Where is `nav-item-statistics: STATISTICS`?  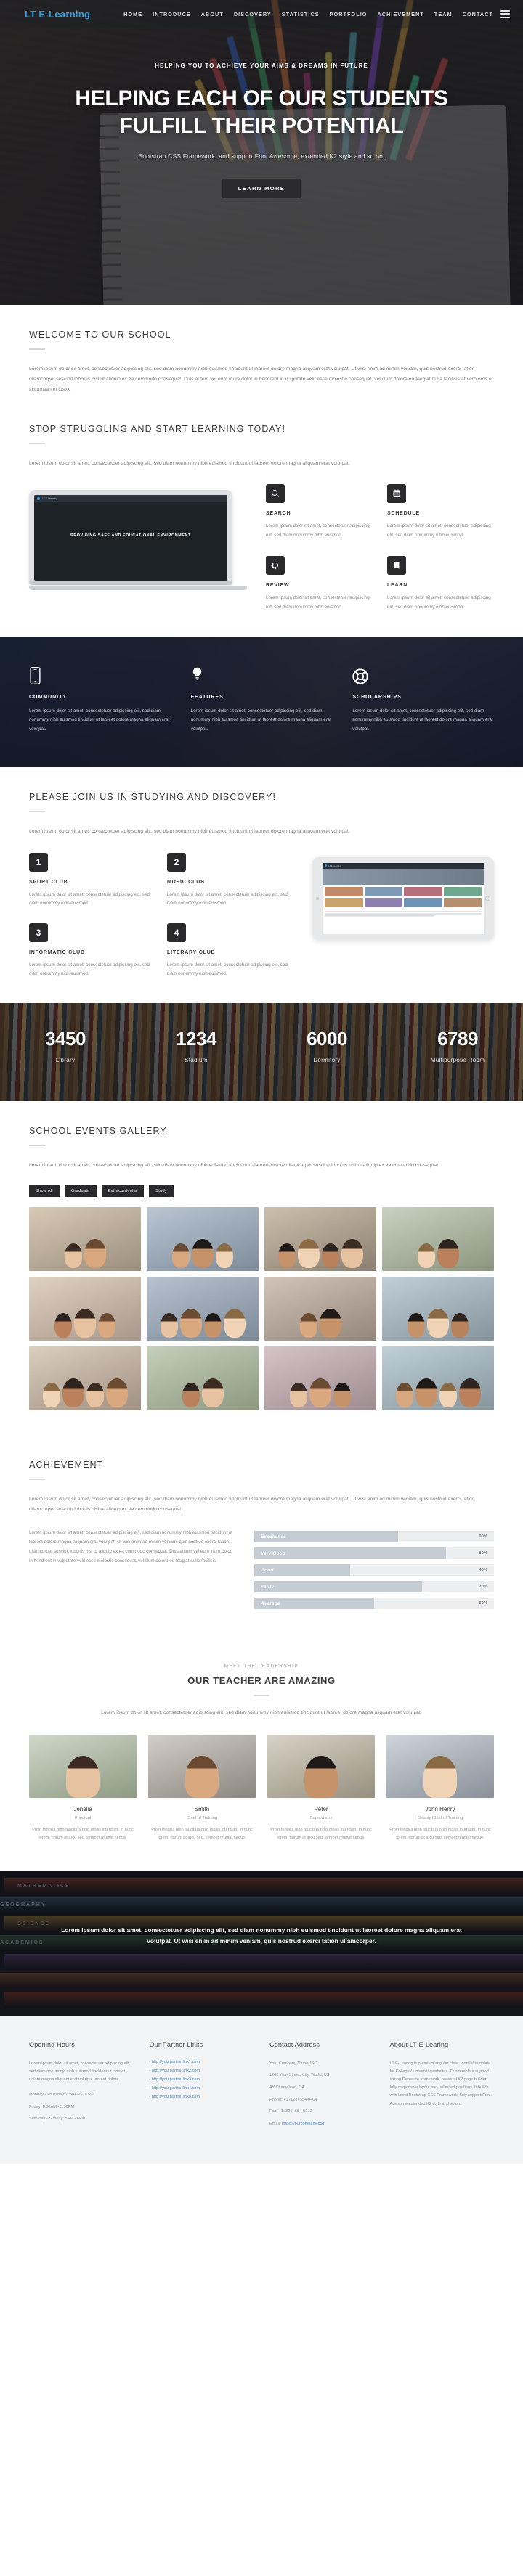
nav-item-statistics: STATISTICS is located at coordinates (301, 14).